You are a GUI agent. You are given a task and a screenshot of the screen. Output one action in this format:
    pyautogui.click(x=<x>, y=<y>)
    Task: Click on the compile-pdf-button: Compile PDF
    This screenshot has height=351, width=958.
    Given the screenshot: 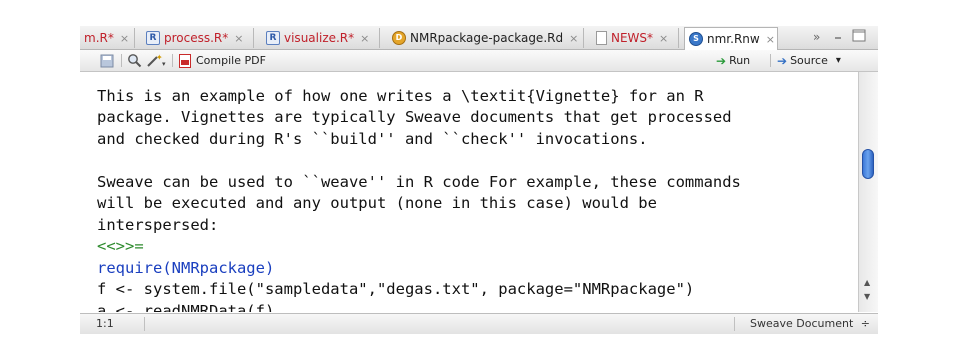 What is the action you would take?
    pyautogui.click(x=222, y=60)
    